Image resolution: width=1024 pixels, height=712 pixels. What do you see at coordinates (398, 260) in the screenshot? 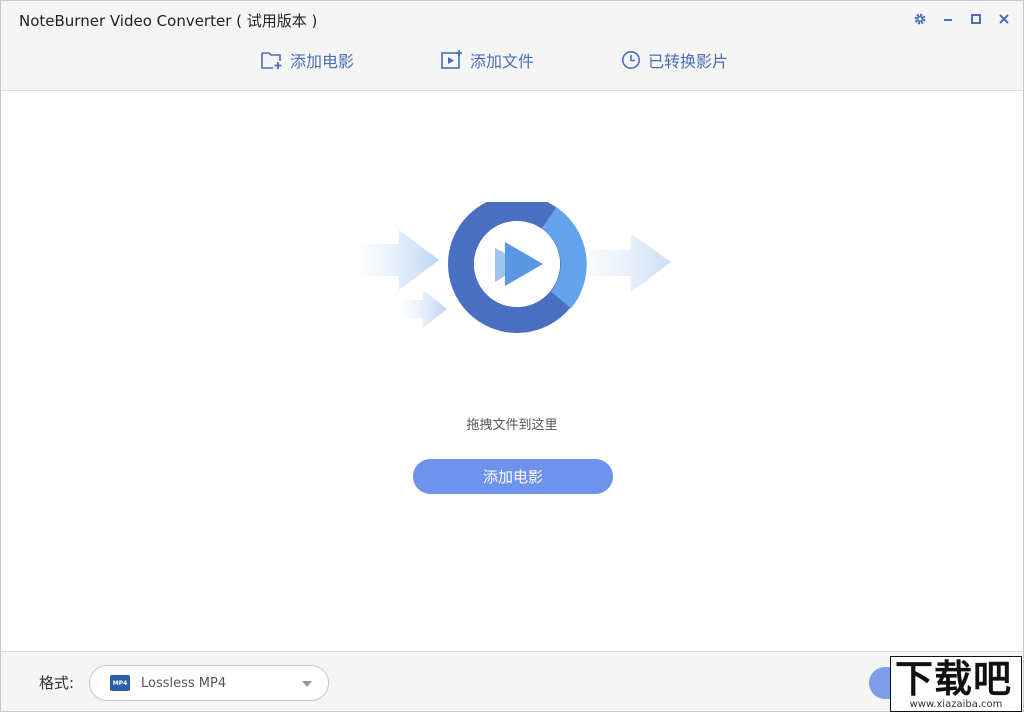
I see `left-arrow-top` at bounding box center [398, 260].